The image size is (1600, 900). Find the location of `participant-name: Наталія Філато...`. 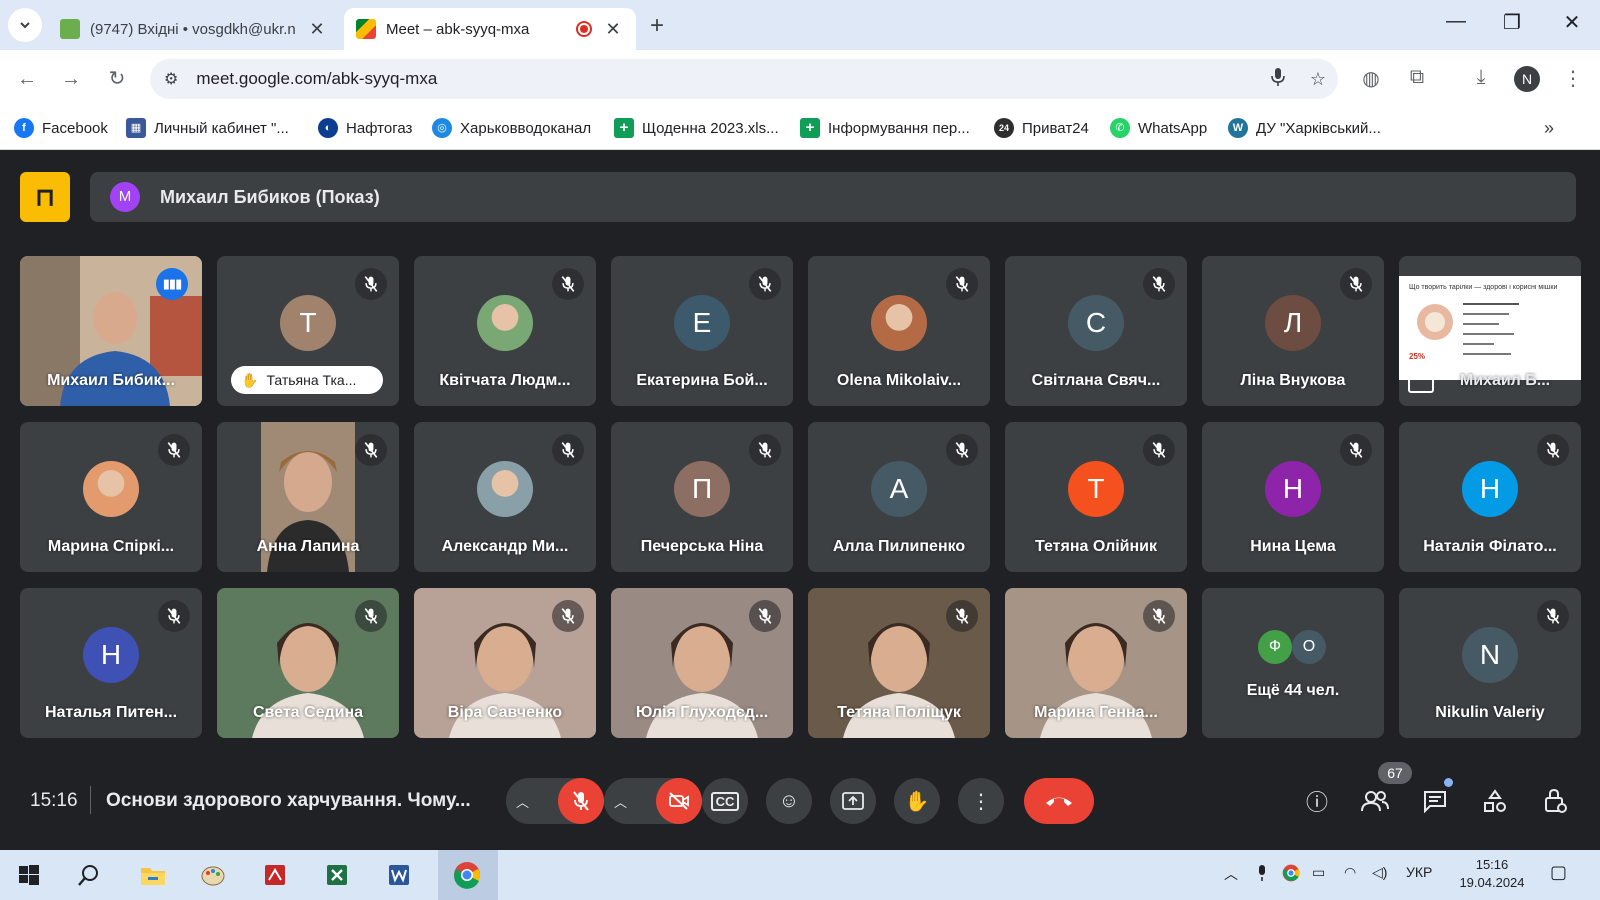

participant-name: Наталія Філато... is located at coordinates (1490, 546).